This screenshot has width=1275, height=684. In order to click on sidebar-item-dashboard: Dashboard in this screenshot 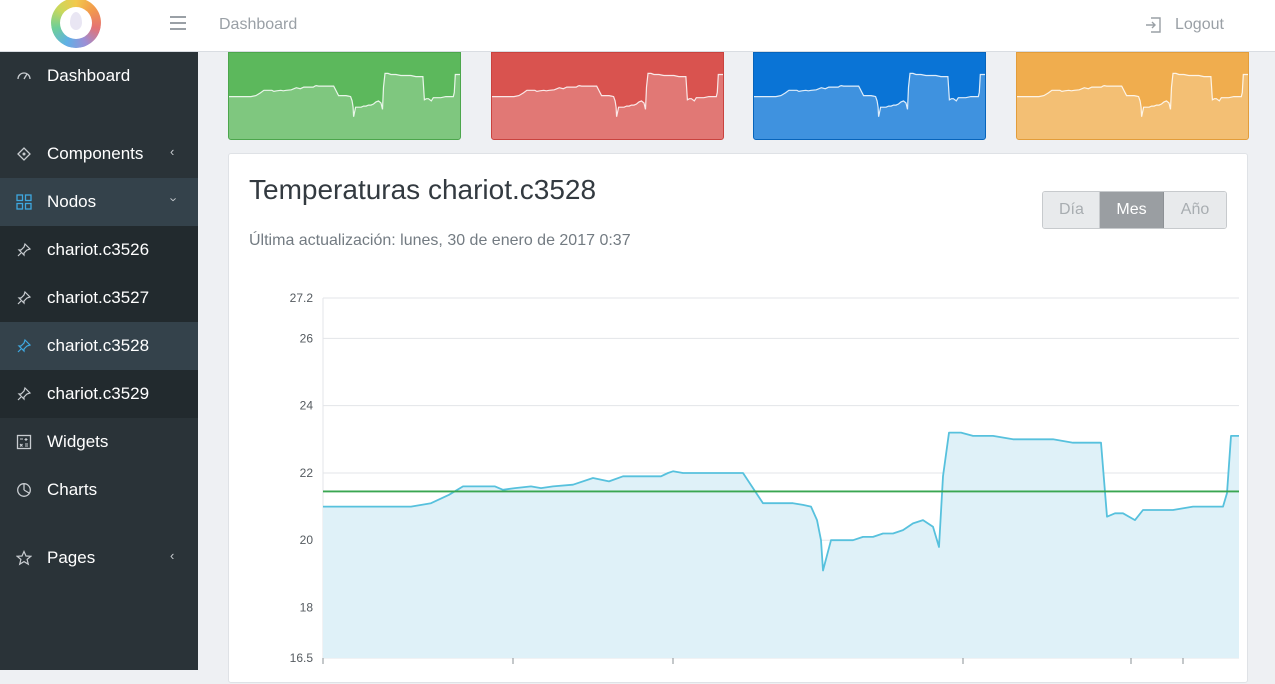, I will do `click(99, 76)`.